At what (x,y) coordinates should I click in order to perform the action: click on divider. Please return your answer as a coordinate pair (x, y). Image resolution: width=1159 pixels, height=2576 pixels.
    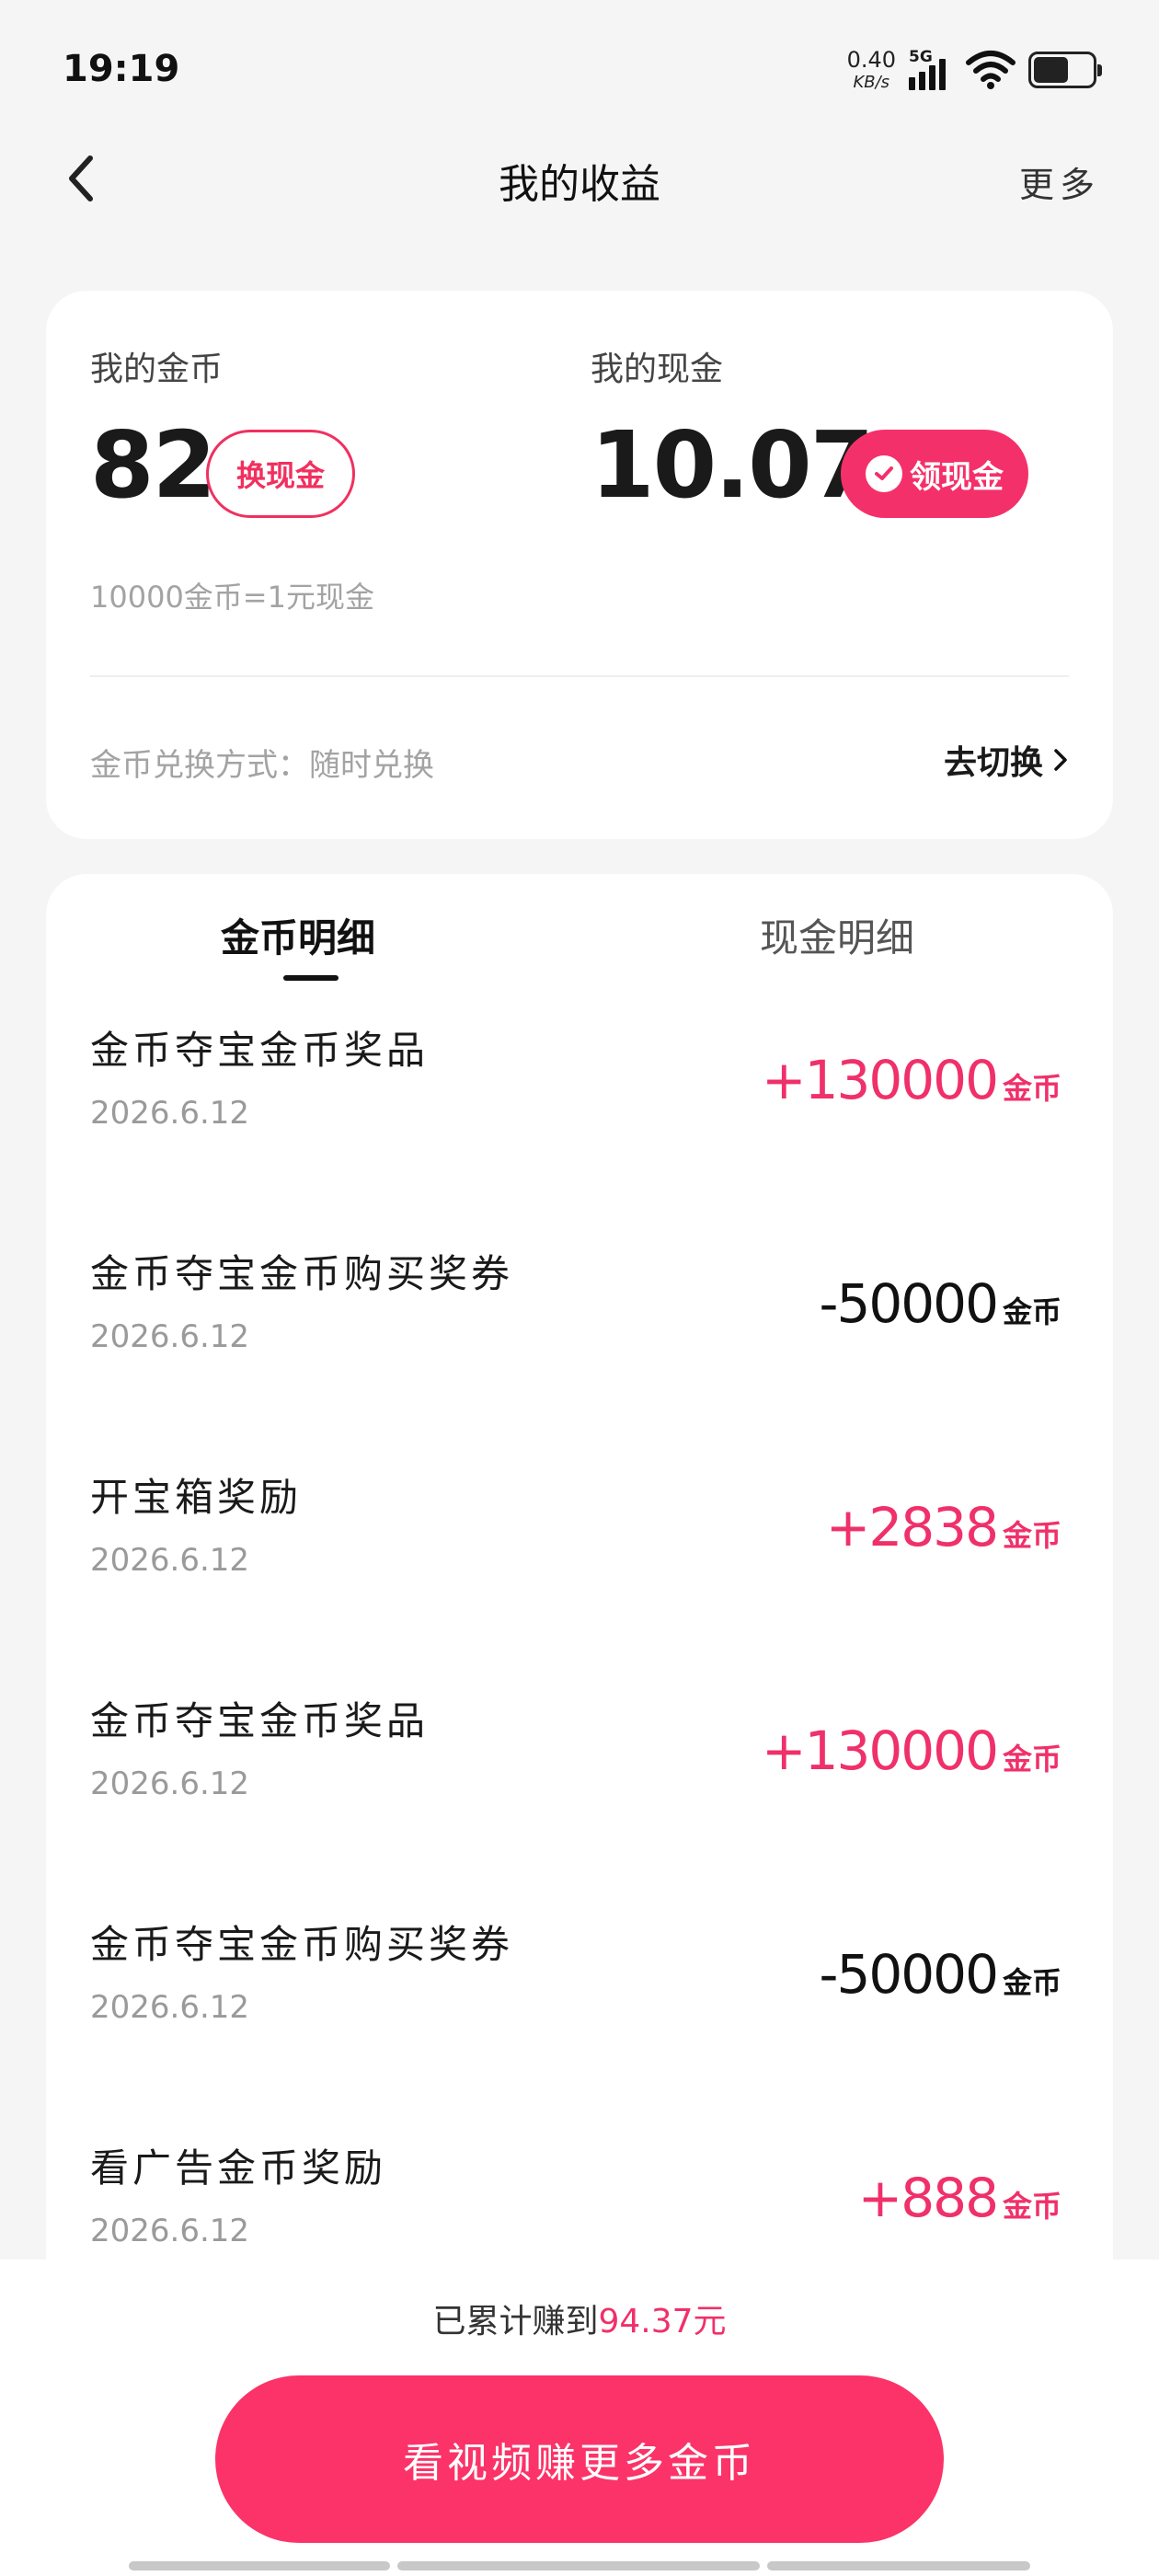
    Looking at the image, I should click on (579, 676).